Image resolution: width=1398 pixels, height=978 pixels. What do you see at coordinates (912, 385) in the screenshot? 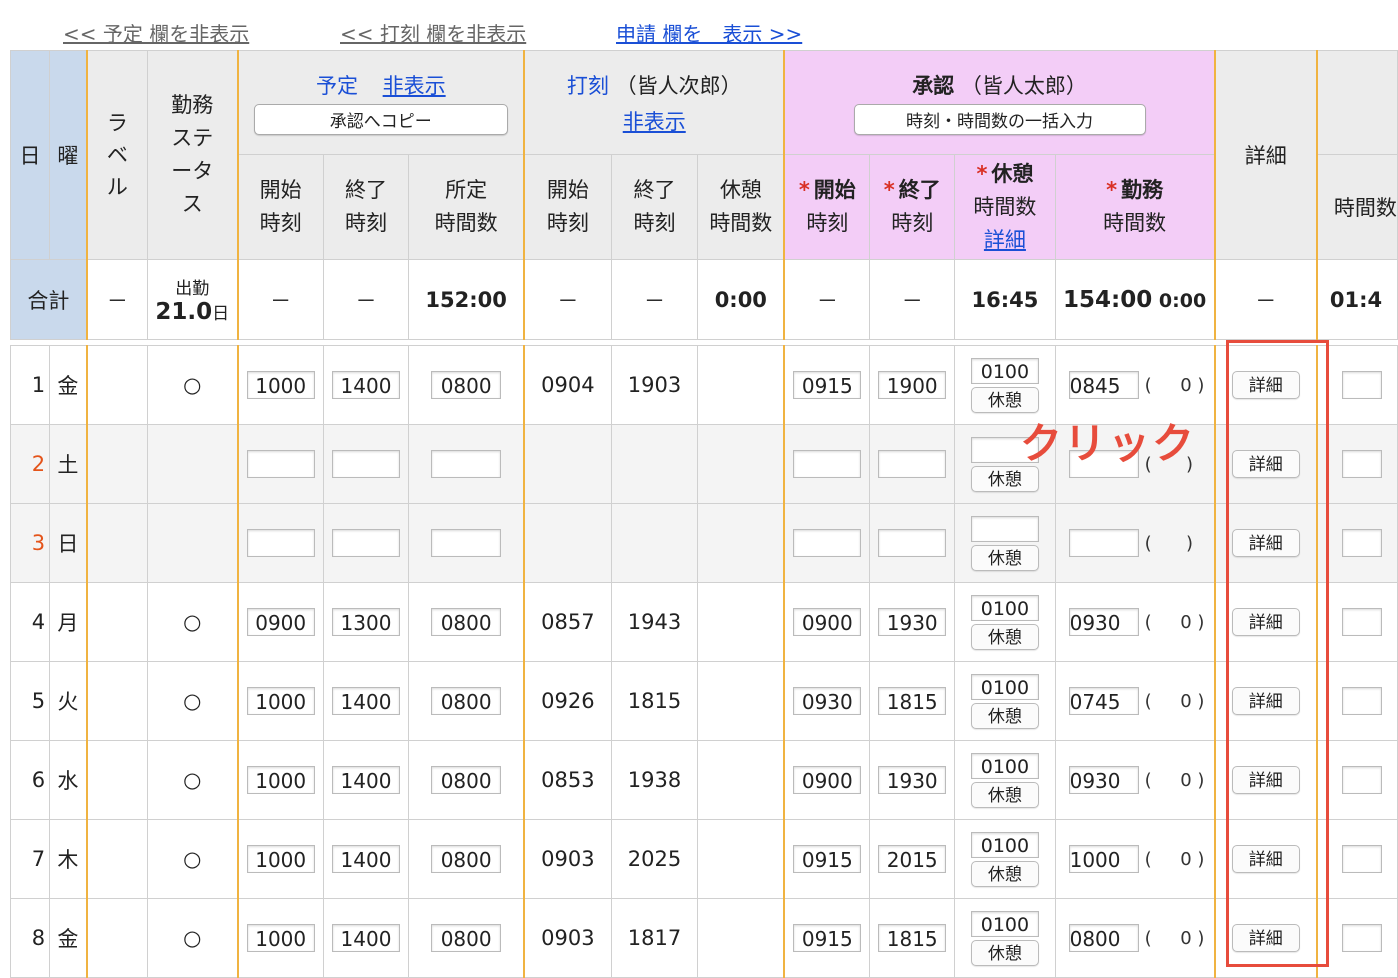
I see `approval-end-input: 1900` at bounding box center [912, 385].